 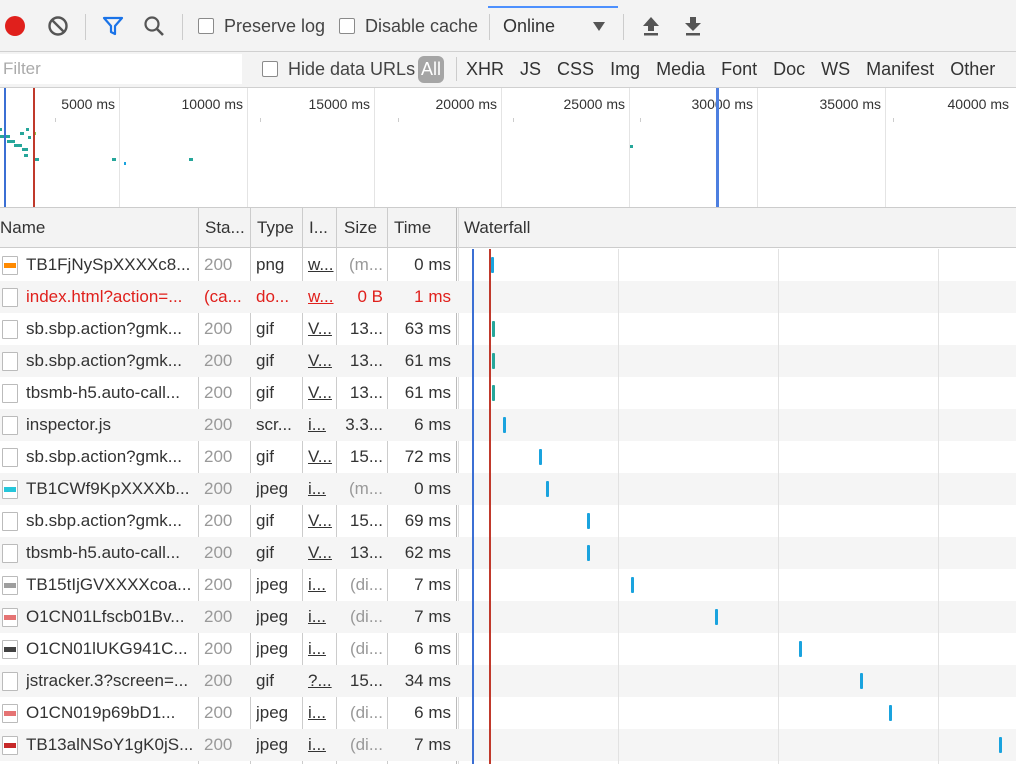 I want to click on type-filter-font: Font, so click(x=739, y=69).